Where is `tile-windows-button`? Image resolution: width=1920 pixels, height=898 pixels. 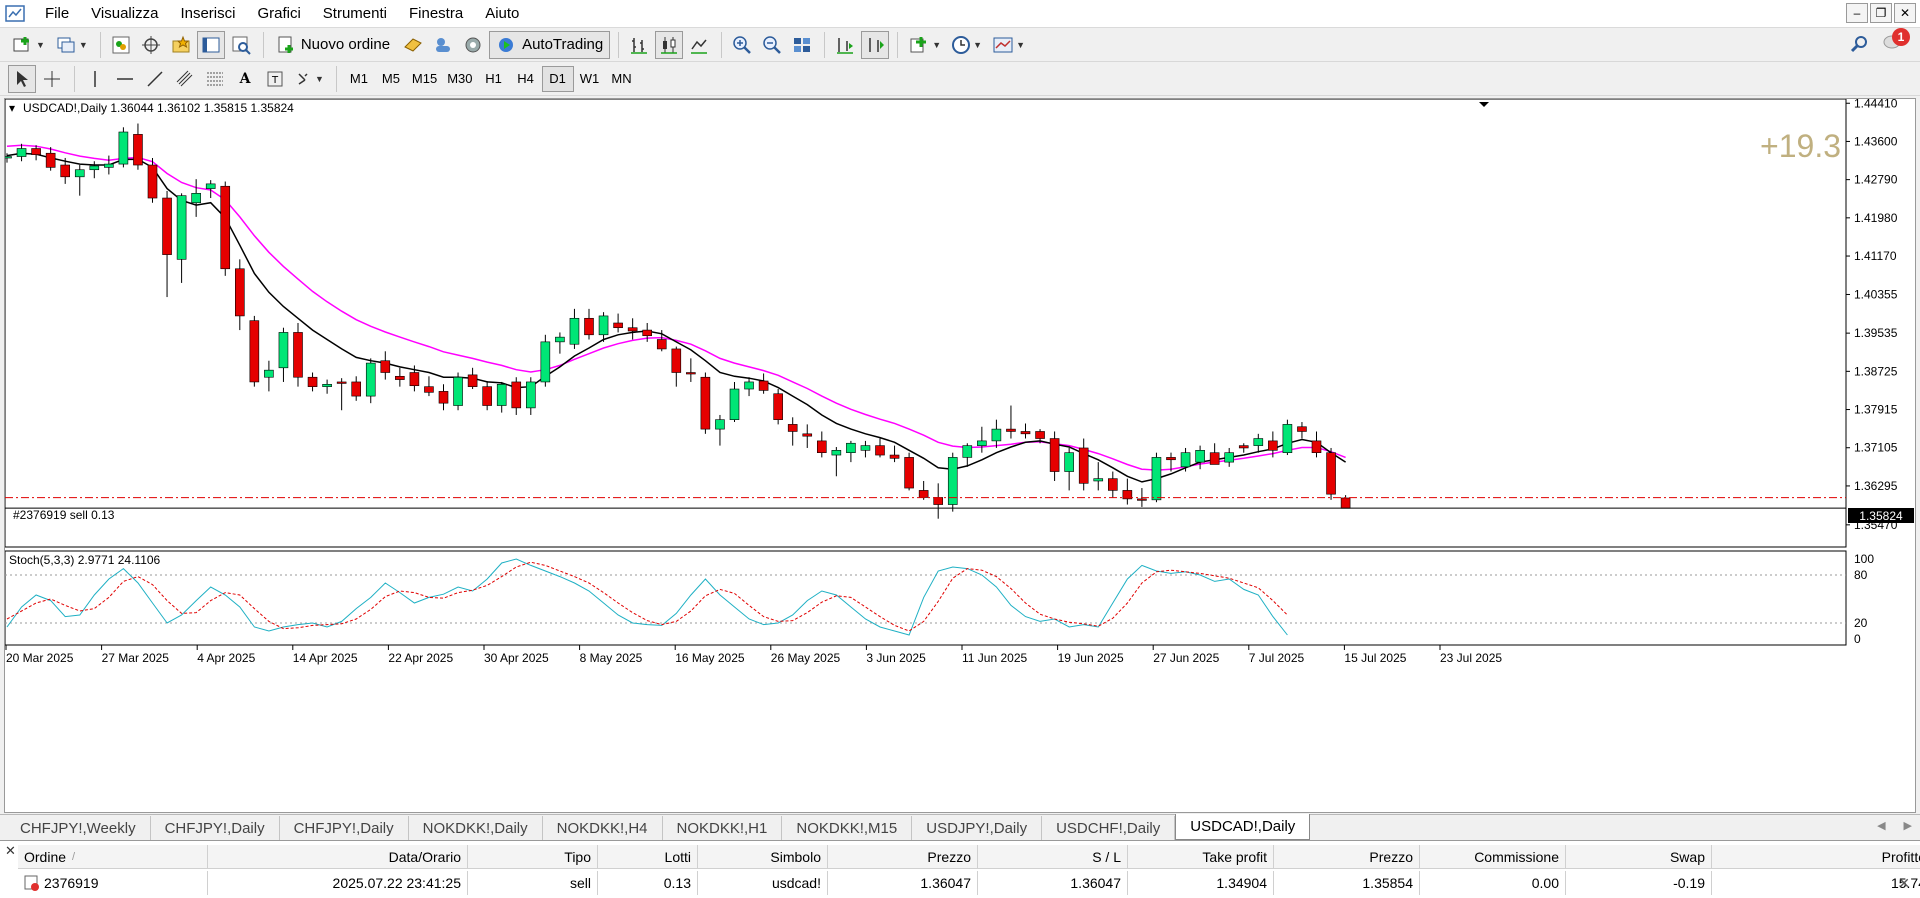 tile-windows-button is located at coordinates (802, 45).